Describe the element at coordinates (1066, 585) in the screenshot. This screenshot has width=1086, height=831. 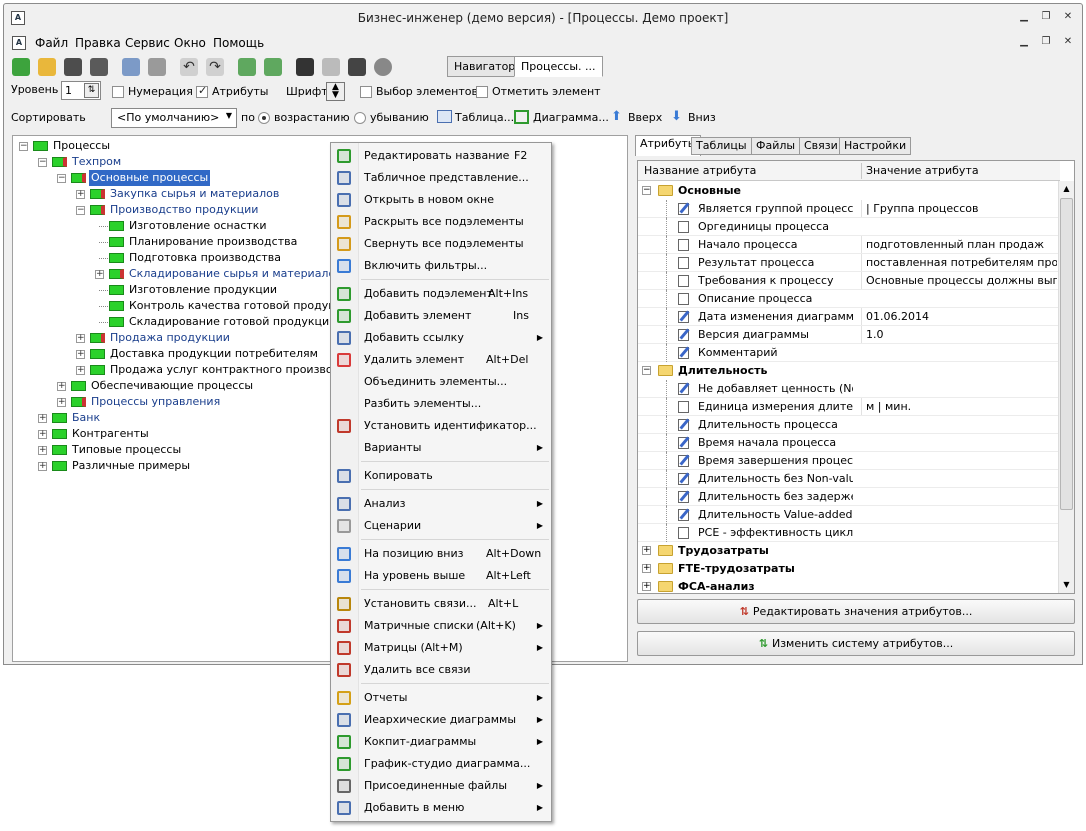
I see `scroll-down-icon: ▼` at that location.